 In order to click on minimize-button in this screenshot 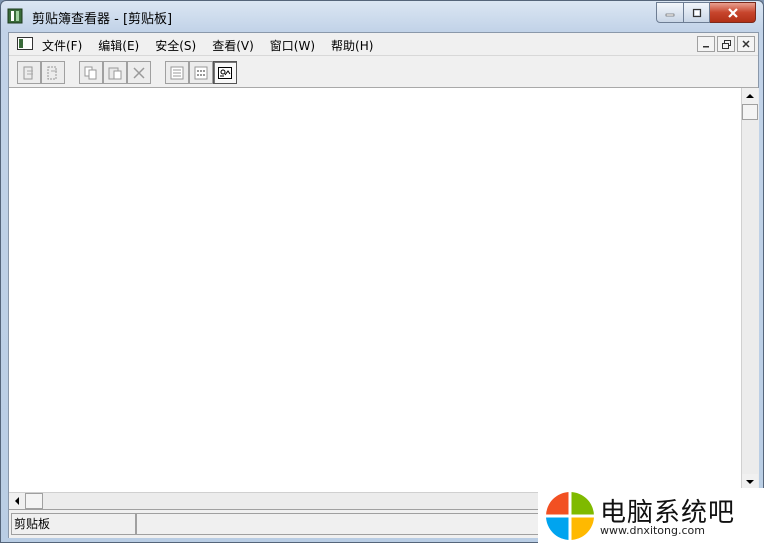, I will do `click(670, 12)`.